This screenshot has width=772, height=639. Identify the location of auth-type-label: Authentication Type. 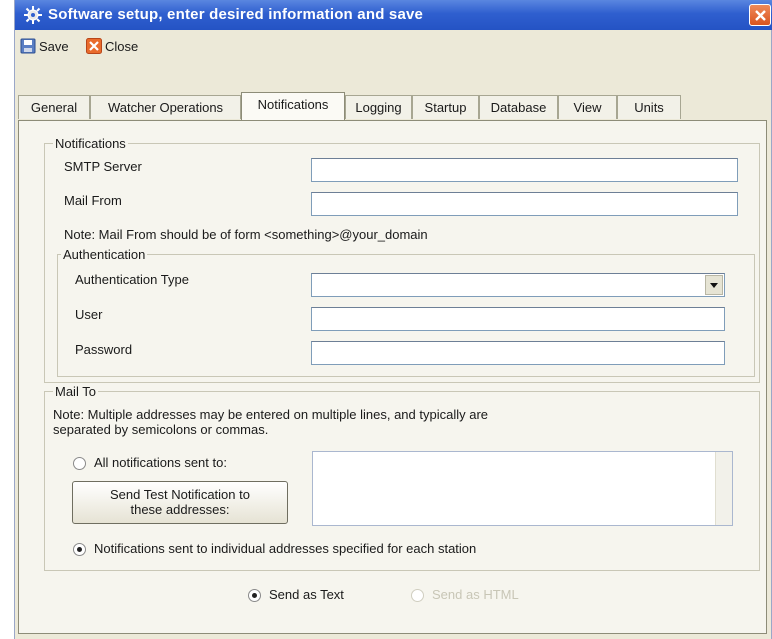
(132, 279).